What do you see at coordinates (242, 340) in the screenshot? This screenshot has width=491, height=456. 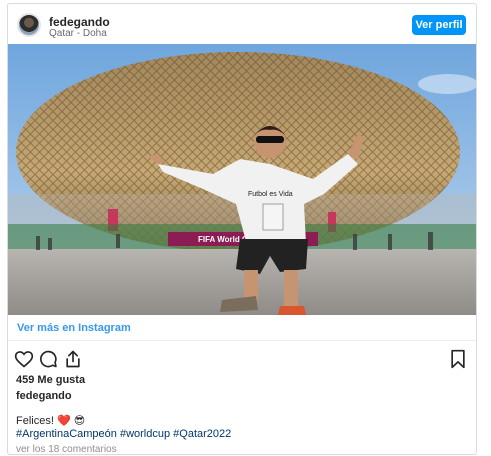 I see `divider` at bounding box center [242, 340].